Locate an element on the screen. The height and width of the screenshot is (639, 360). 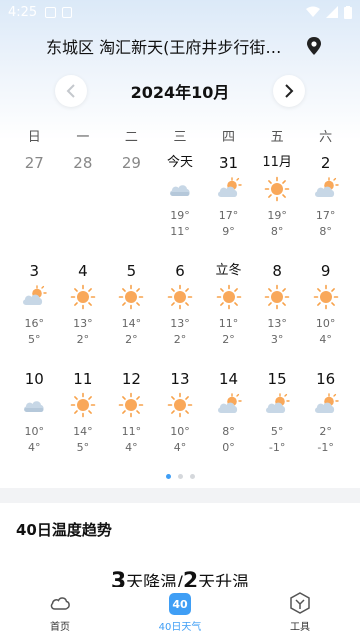
calendar-day-cell: 11月 19° 8° is located at coordinates (277, 206).